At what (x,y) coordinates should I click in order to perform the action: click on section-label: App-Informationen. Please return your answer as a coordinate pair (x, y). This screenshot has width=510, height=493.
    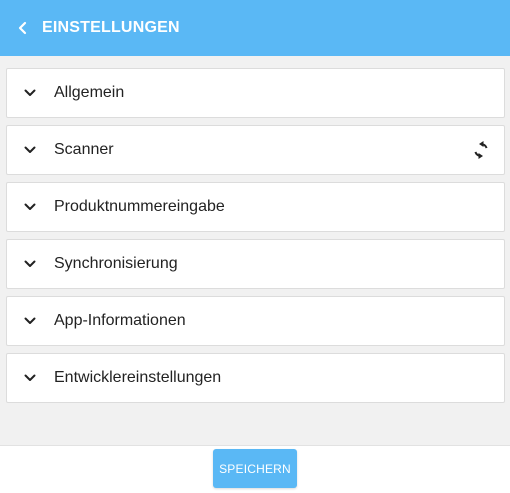
    Looking at the image, I should click on (120, 320).